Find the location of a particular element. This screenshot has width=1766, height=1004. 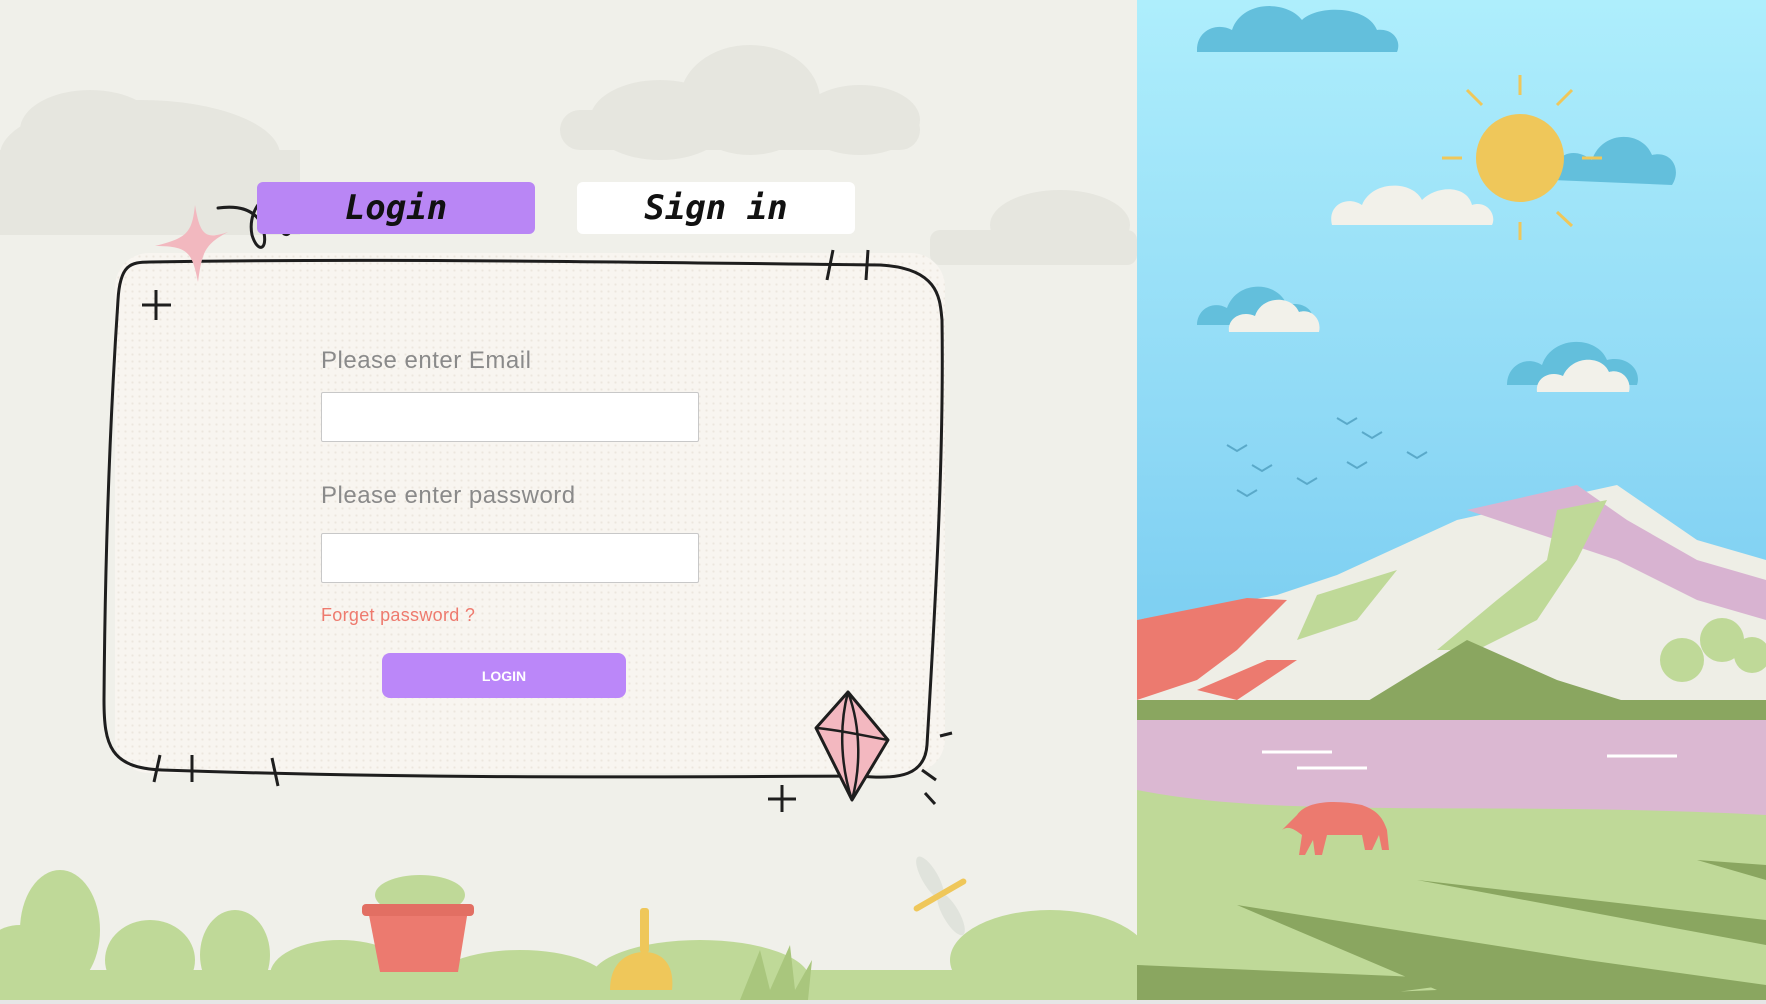

password-input is located at coordinates (510, 558).